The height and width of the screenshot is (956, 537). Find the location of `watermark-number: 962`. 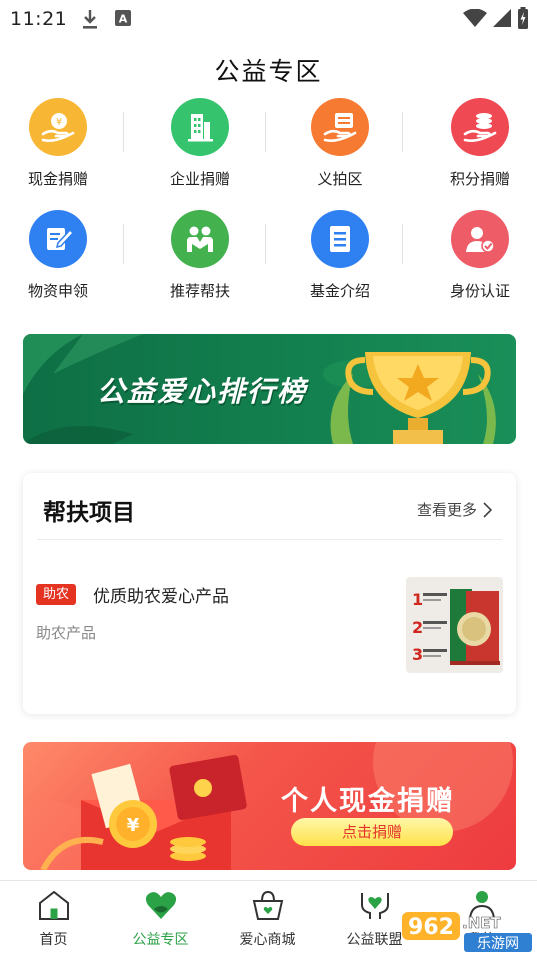

watermark-number: 962 is located at coordinates (431, 927).